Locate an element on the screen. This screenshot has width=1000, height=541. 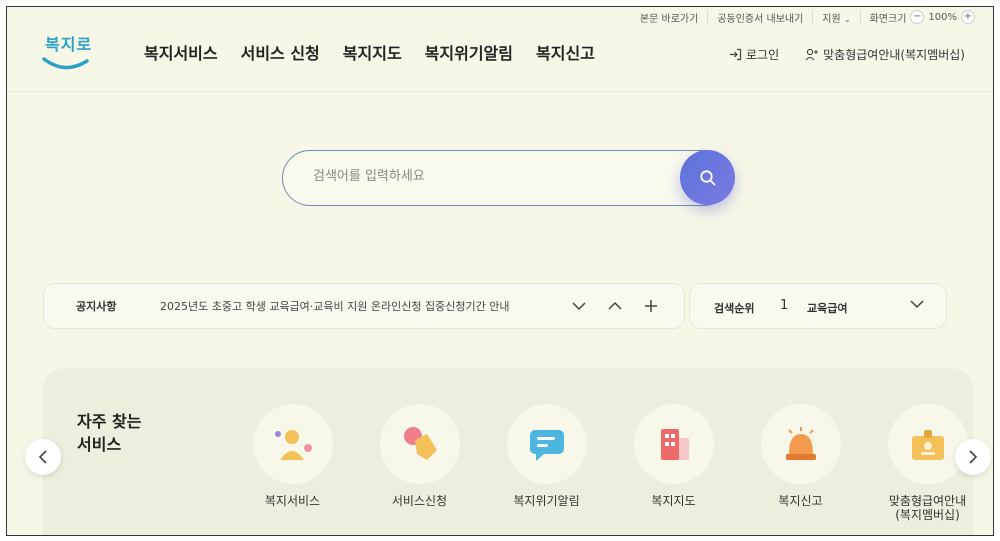
search-input is located at coordinates (493, 176).